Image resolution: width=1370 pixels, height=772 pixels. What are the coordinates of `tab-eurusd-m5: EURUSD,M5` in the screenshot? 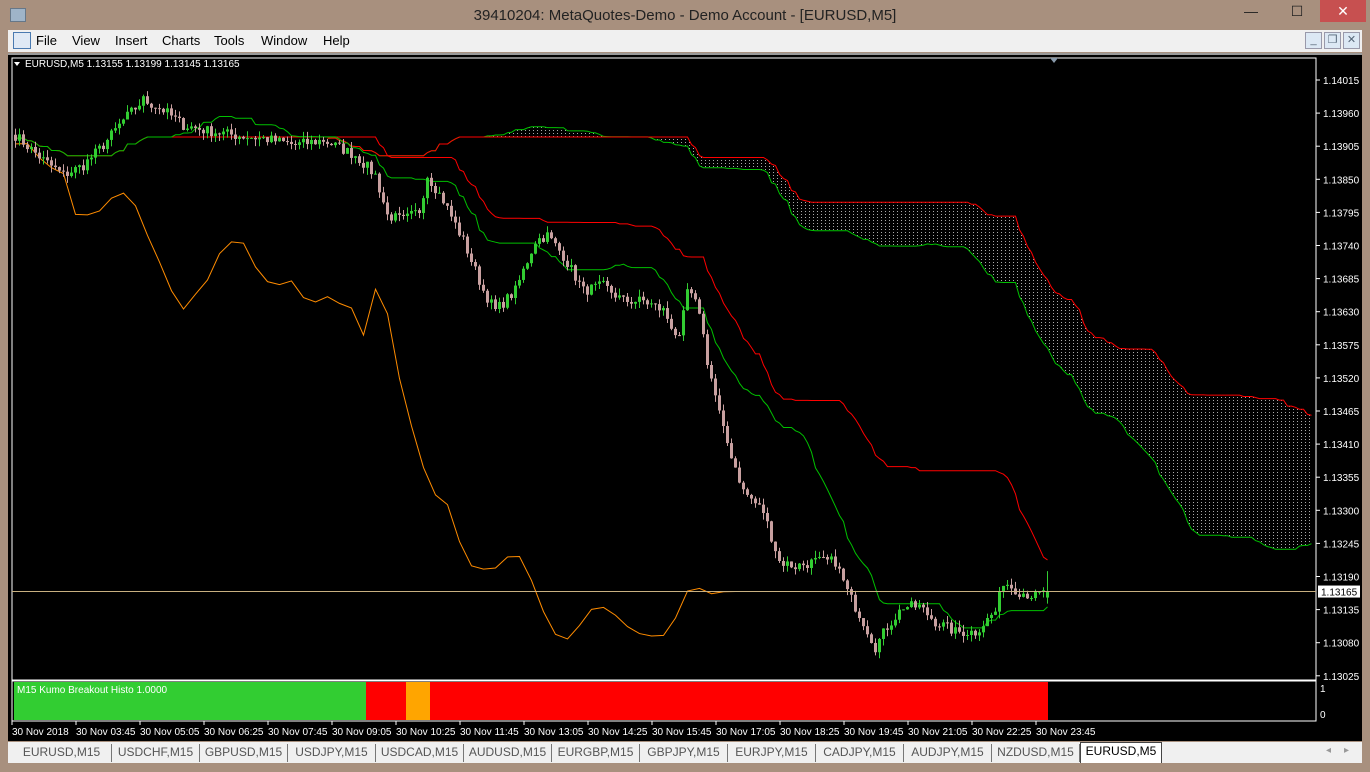 It's located at (1121, 752).